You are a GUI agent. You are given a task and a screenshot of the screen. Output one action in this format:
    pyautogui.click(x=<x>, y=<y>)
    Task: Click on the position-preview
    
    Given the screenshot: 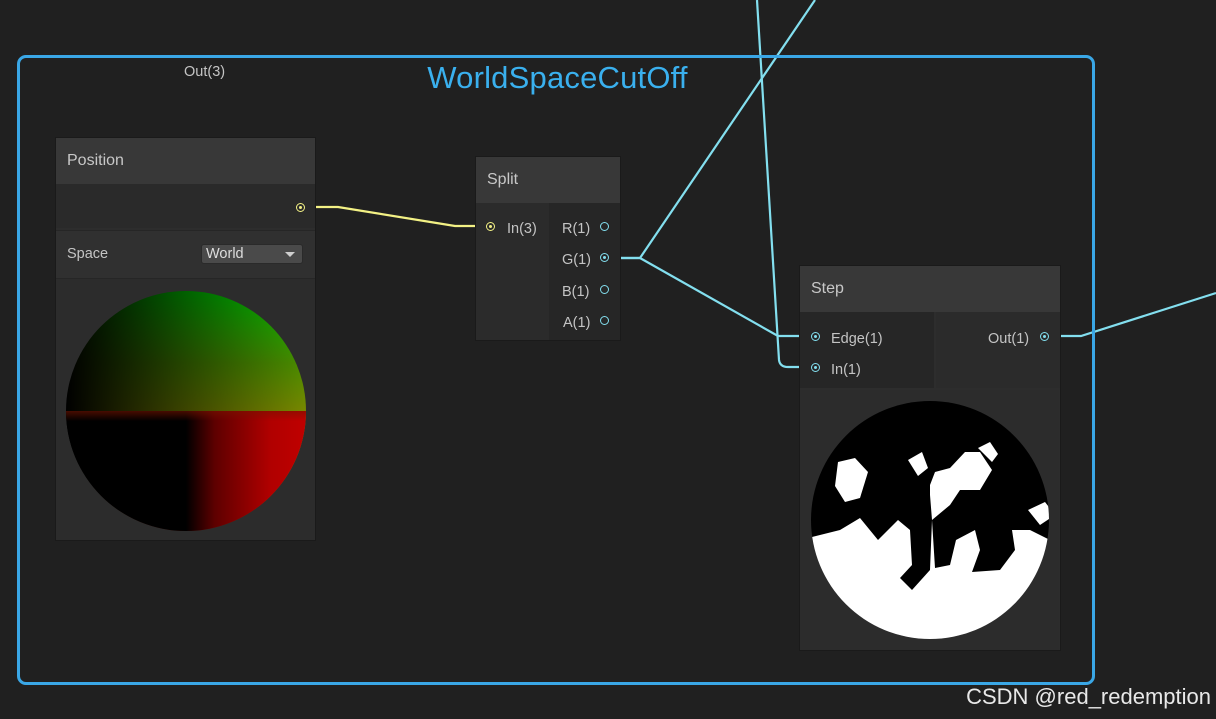 What is the action you would take?
    pyautogui.click(x=185, y=409)
    